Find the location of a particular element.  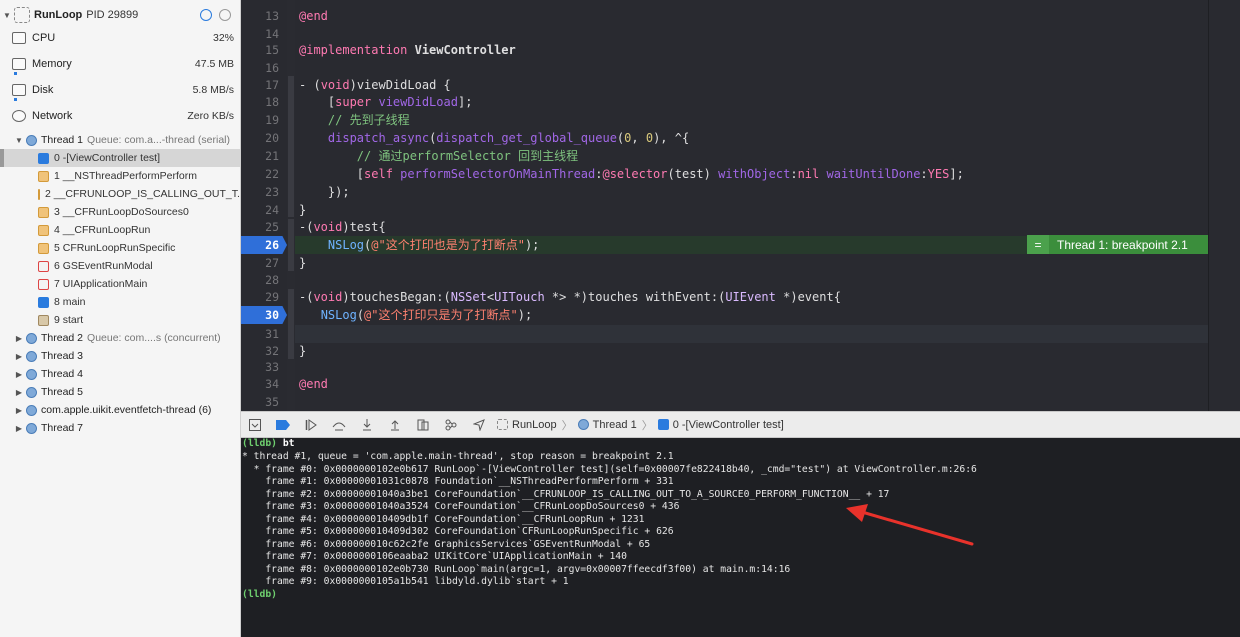

line-number: 29 is located at coordinates (260, 297).